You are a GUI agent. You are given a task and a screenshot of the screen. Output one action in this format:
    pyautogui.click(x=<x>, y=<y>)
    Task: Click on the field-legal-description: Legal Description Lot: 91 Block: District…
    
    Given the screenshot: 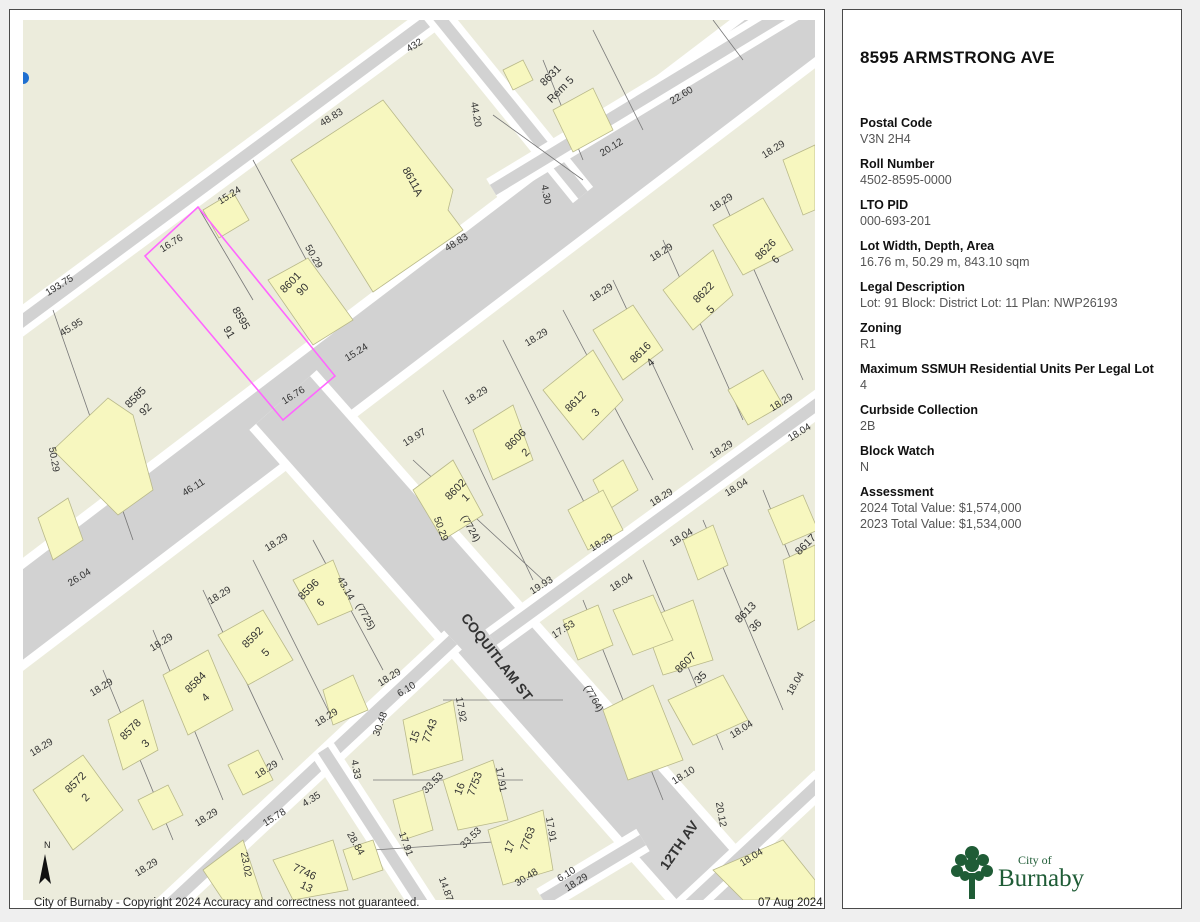 What is the action you would take?
    pyautogui.click(x=1017, y=295)
    